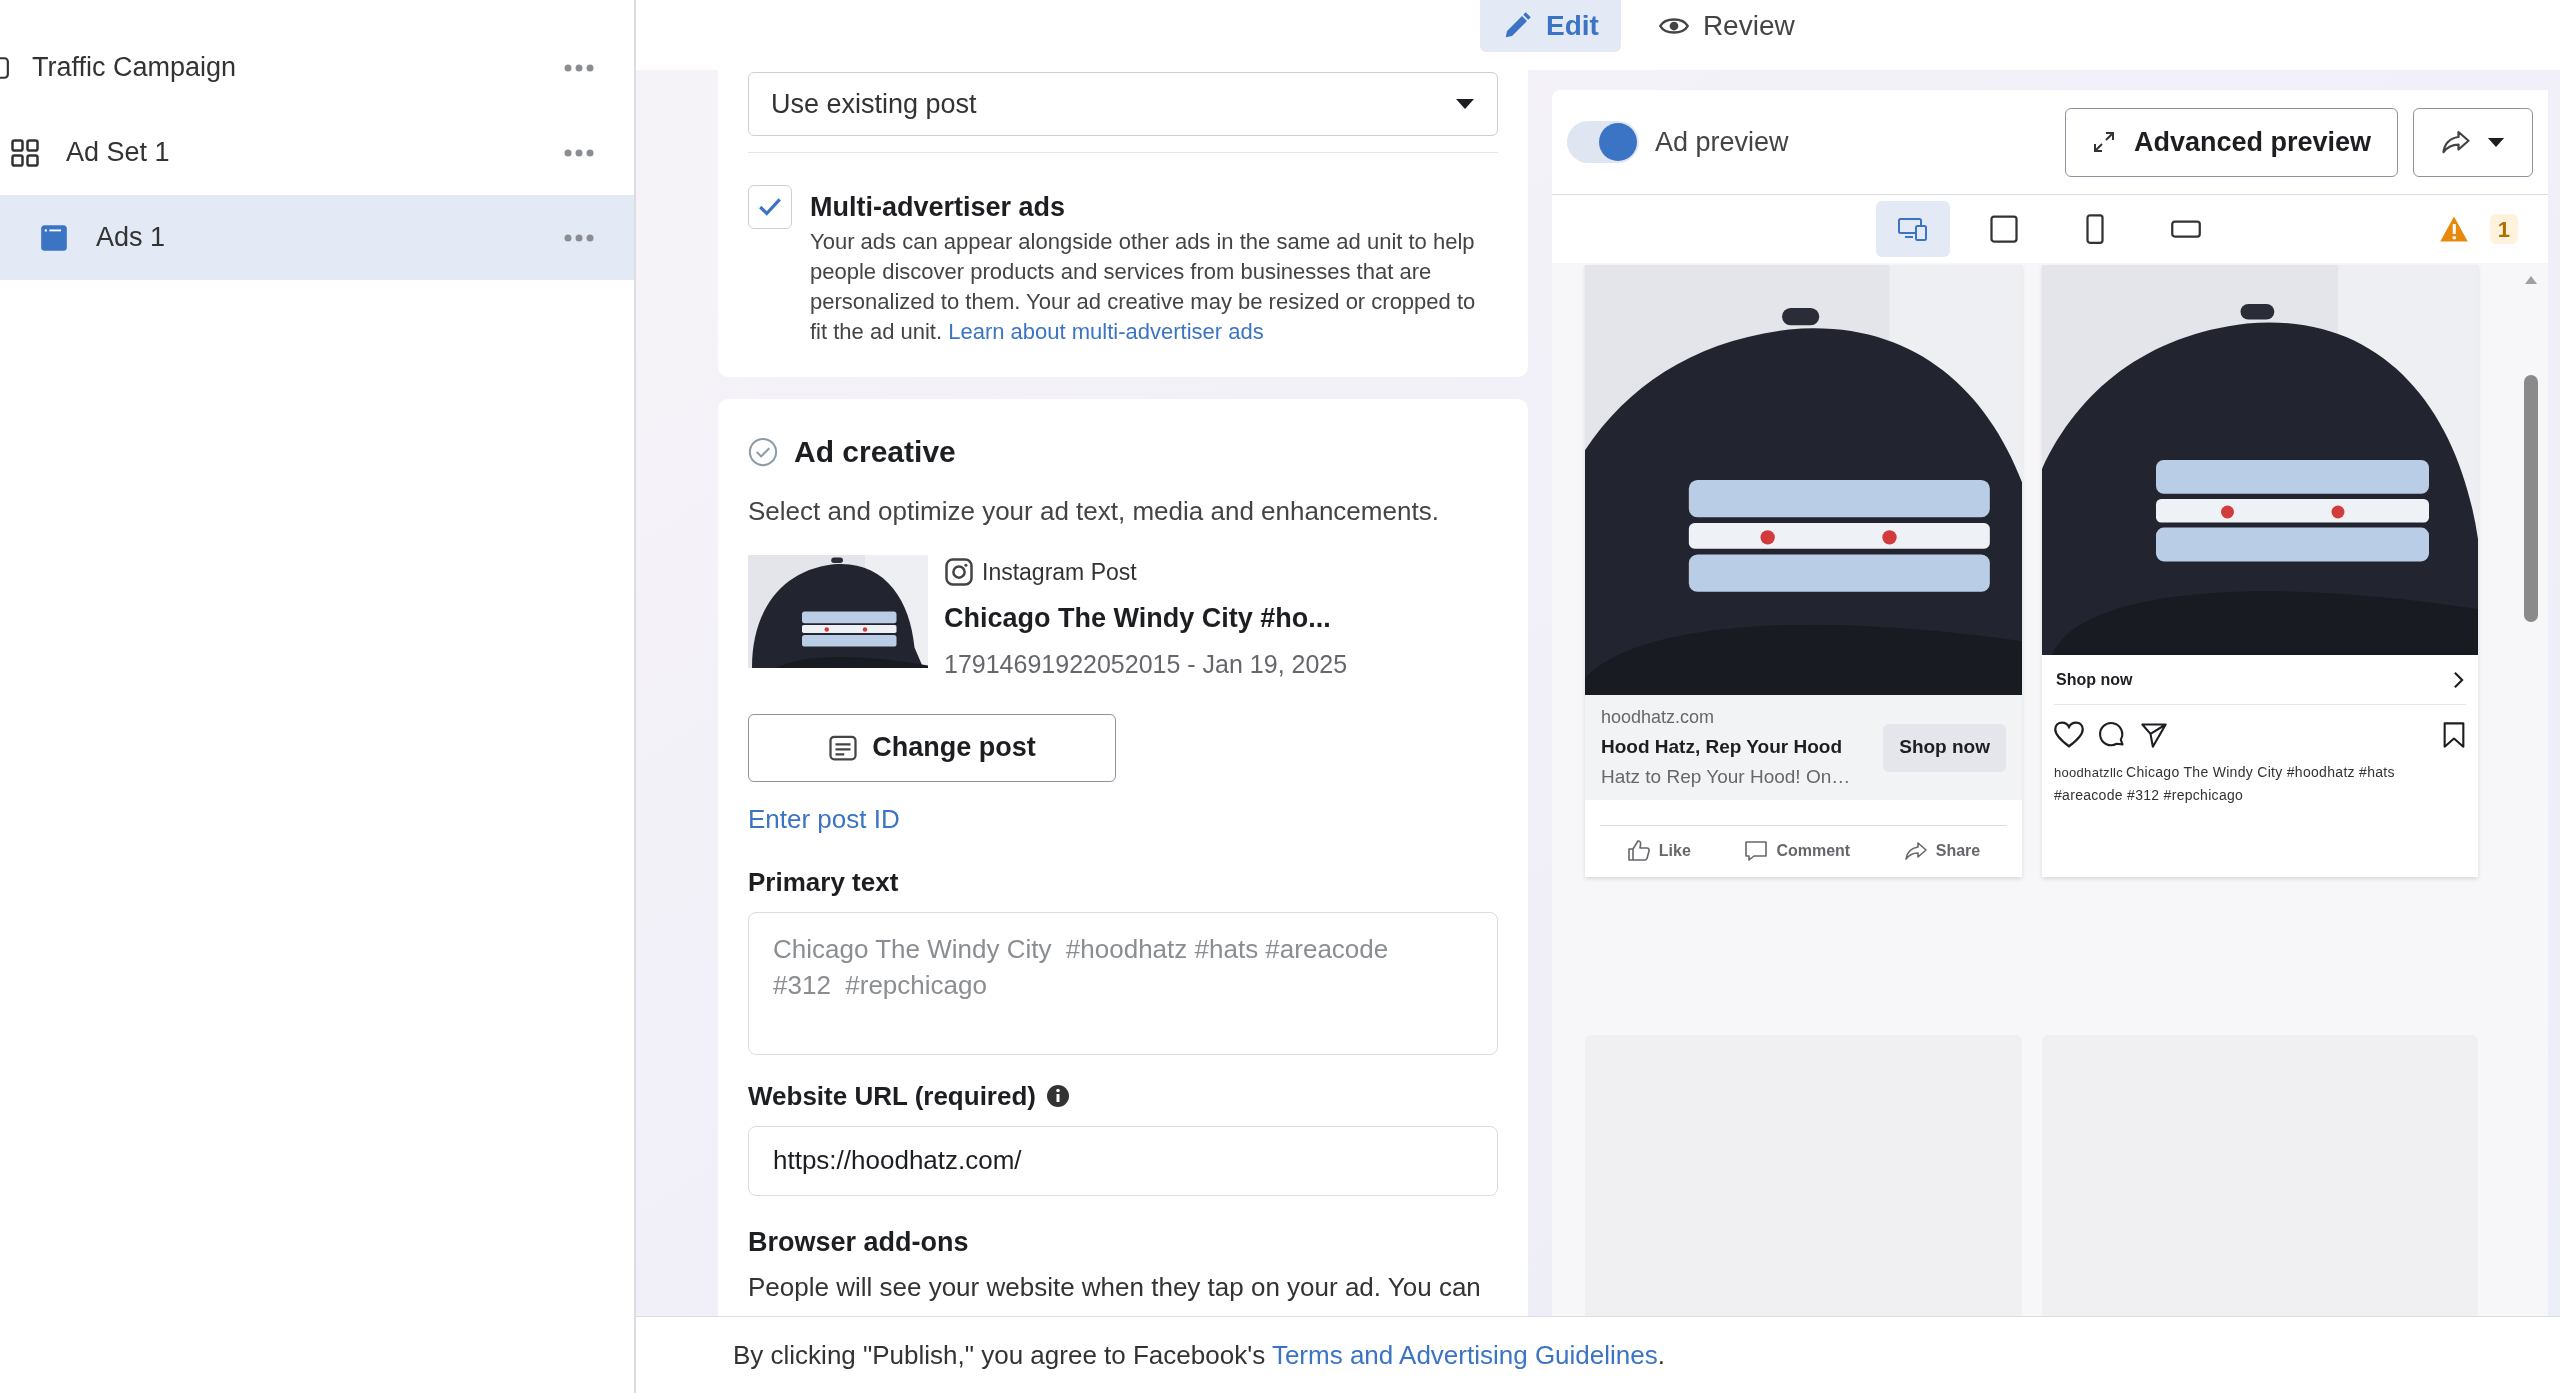  Describe the element at coordinates (1658, 850) in the screenshot. I see `action-button: Like` at that location.